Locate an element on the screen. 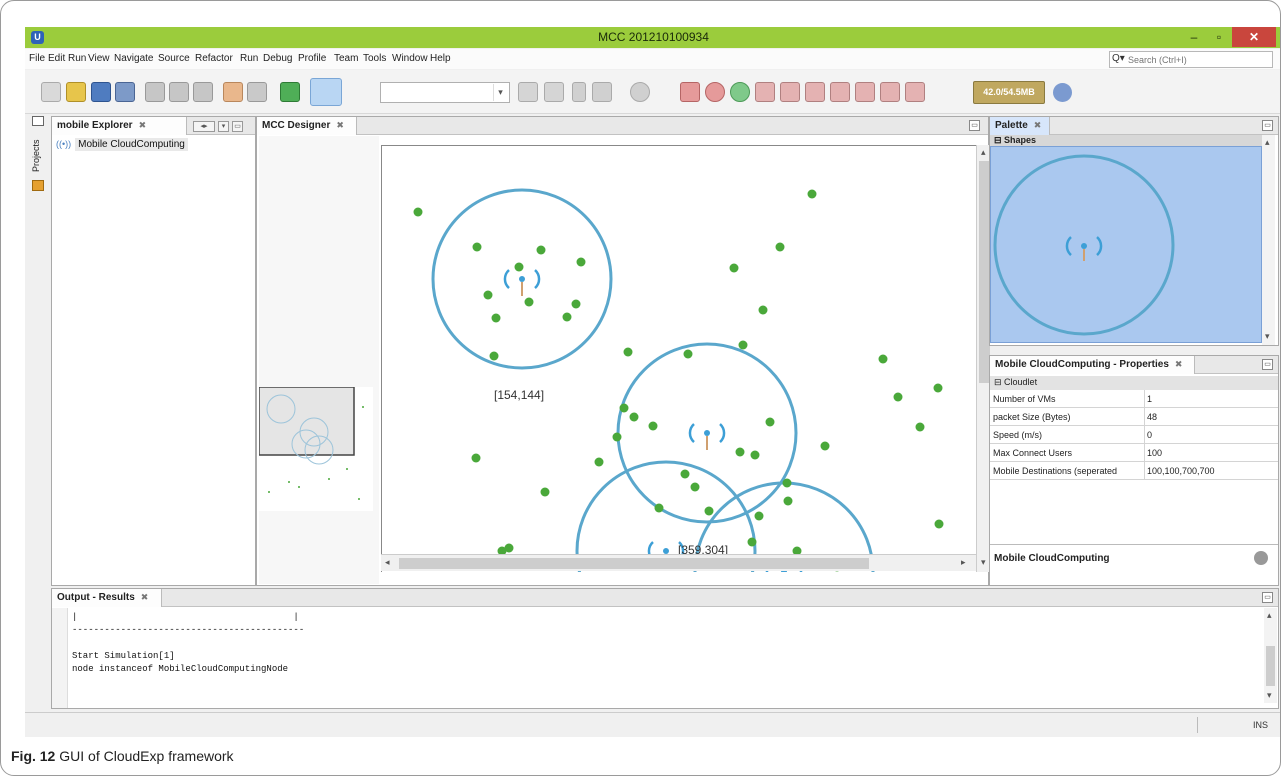 This screenshot has width=1281, height=776. cut-icon is located at coordinates (155, 92).